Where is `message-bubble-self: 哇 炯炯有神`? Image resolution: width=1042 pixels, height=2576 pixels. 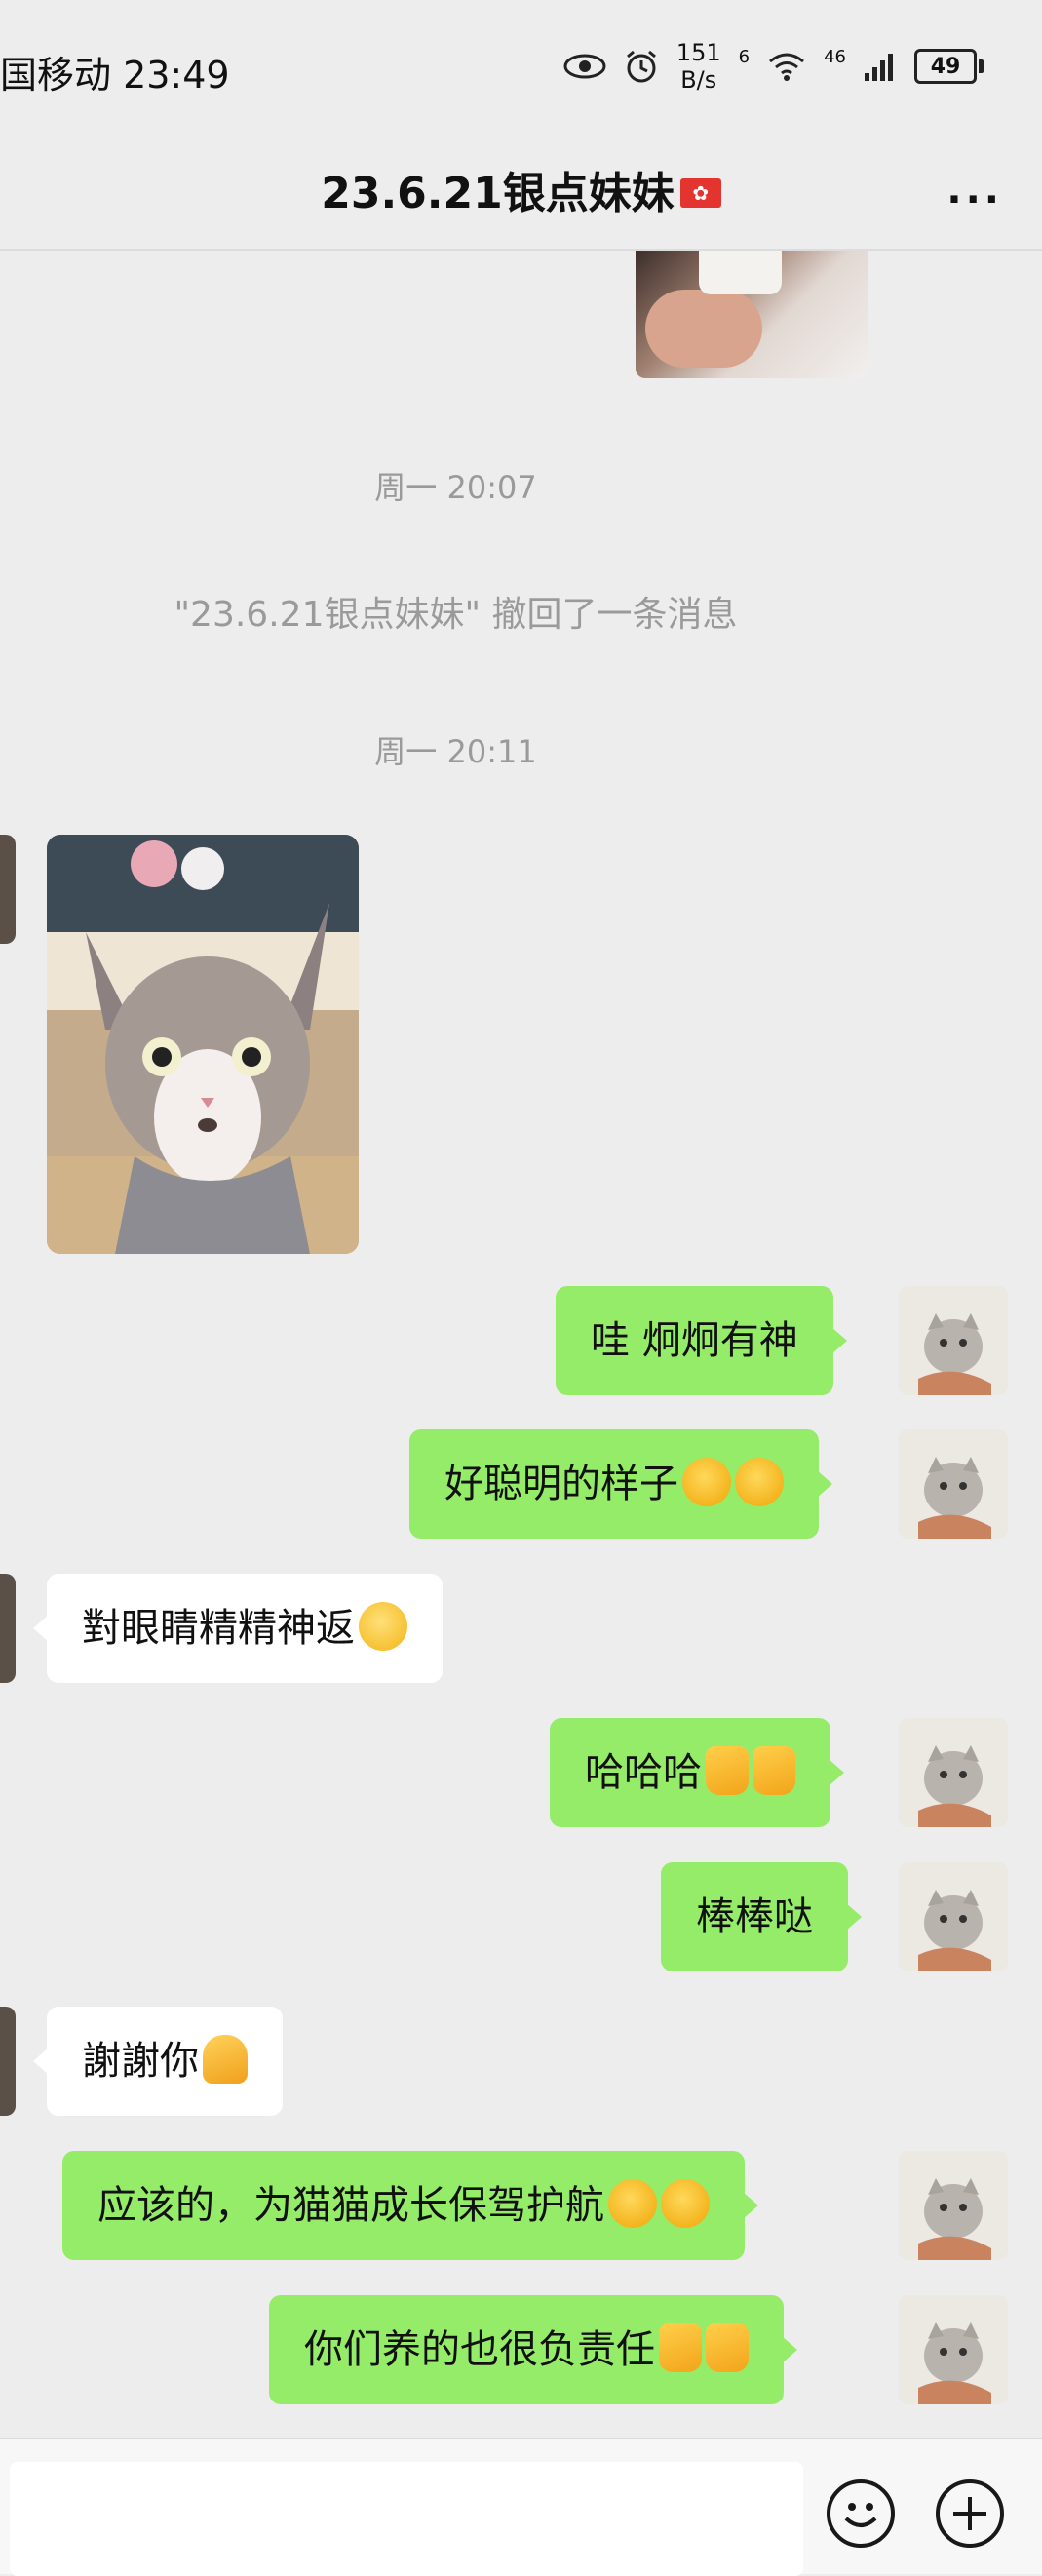
message-bubble-self: 哇 炯炯有神 is located at coordinates (701, 1340).